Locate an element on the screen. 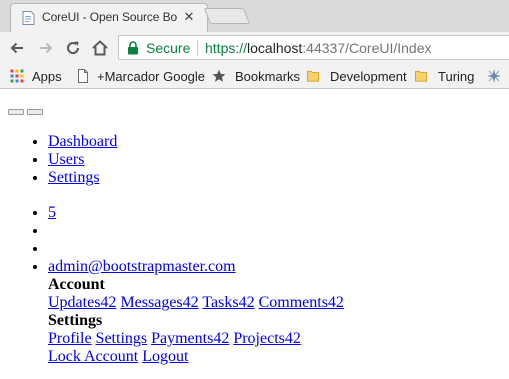  bookmark-label: Bookmarks is located at coordinates (268, 76).